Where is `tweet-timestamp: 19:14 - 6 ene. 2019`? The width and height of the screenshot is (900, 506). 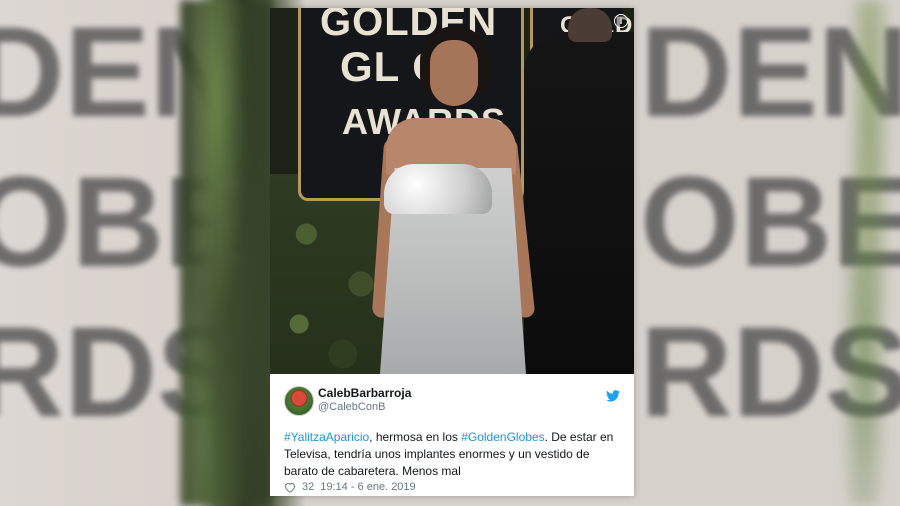
tweet-timestamp: 19:14 - 6 ene. 2019 is located at coordinates (367, 487).